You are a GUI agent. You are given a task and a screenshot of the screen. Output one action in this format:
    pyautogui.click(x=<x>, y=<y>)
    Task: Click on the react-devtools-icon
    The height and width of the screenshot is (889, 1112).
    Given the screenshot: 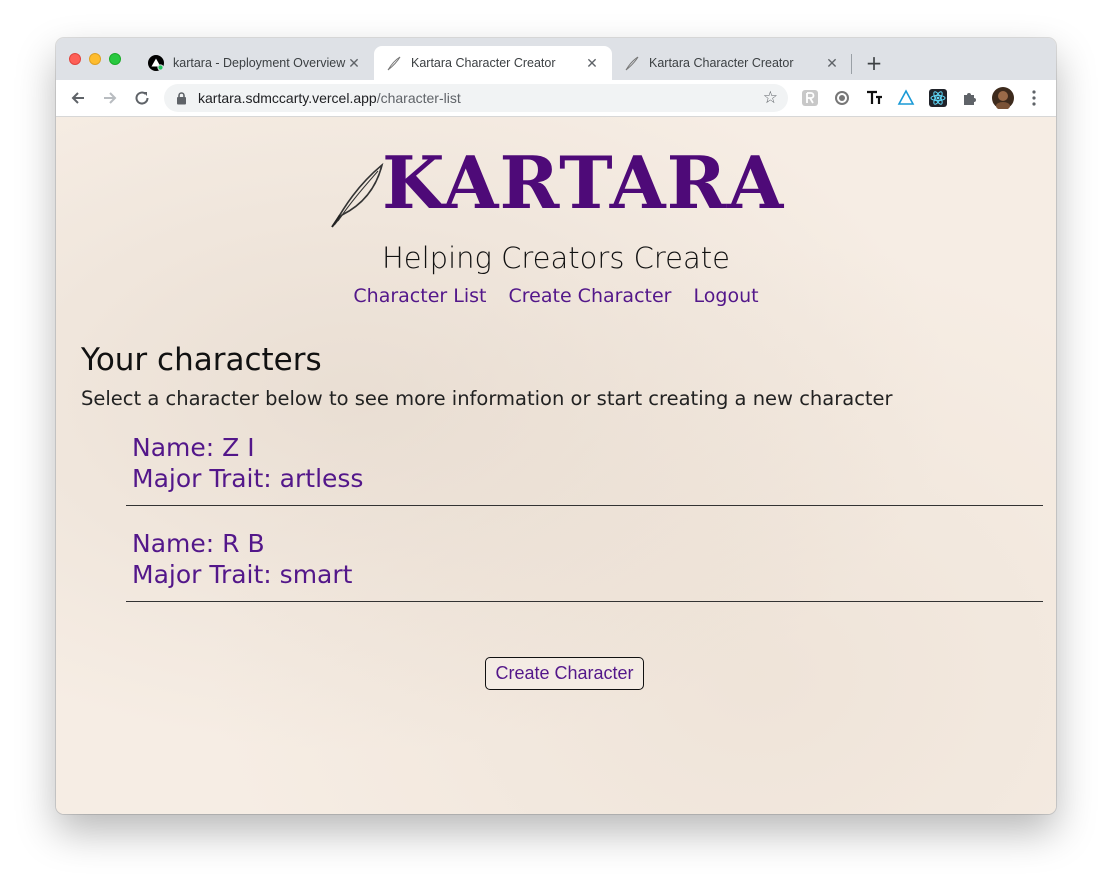 What is the action you would take?
    pyautogui.click(x=938, y=98)
    